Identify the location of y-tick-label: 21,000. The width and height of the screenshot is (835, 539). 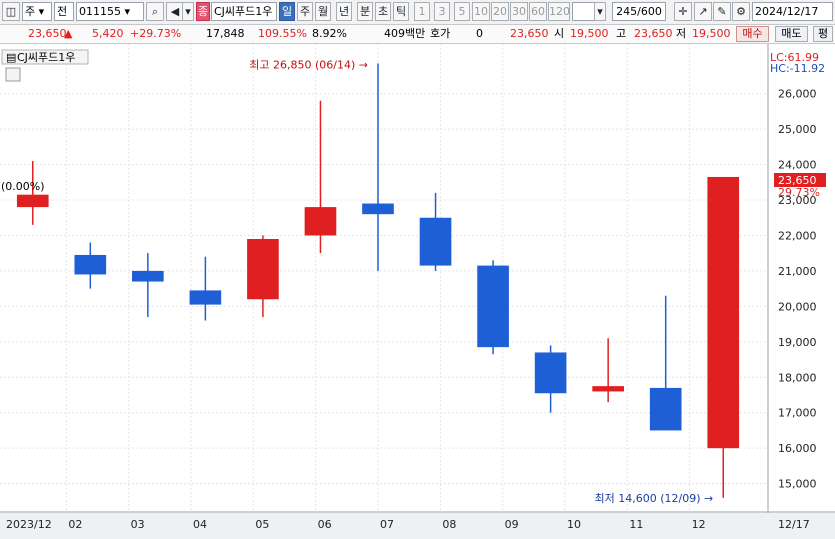
(797, 271).